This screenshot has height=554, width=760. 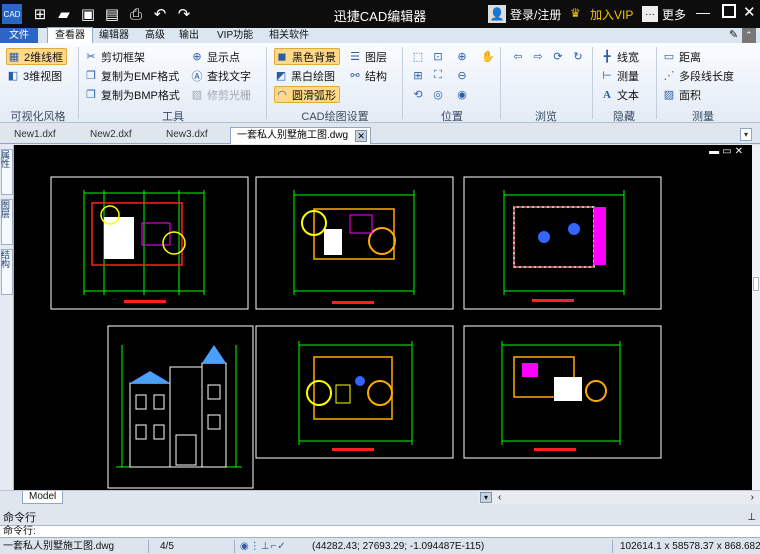 I want to click on tab-vip: VIP功能, so click(x=235, y=35).